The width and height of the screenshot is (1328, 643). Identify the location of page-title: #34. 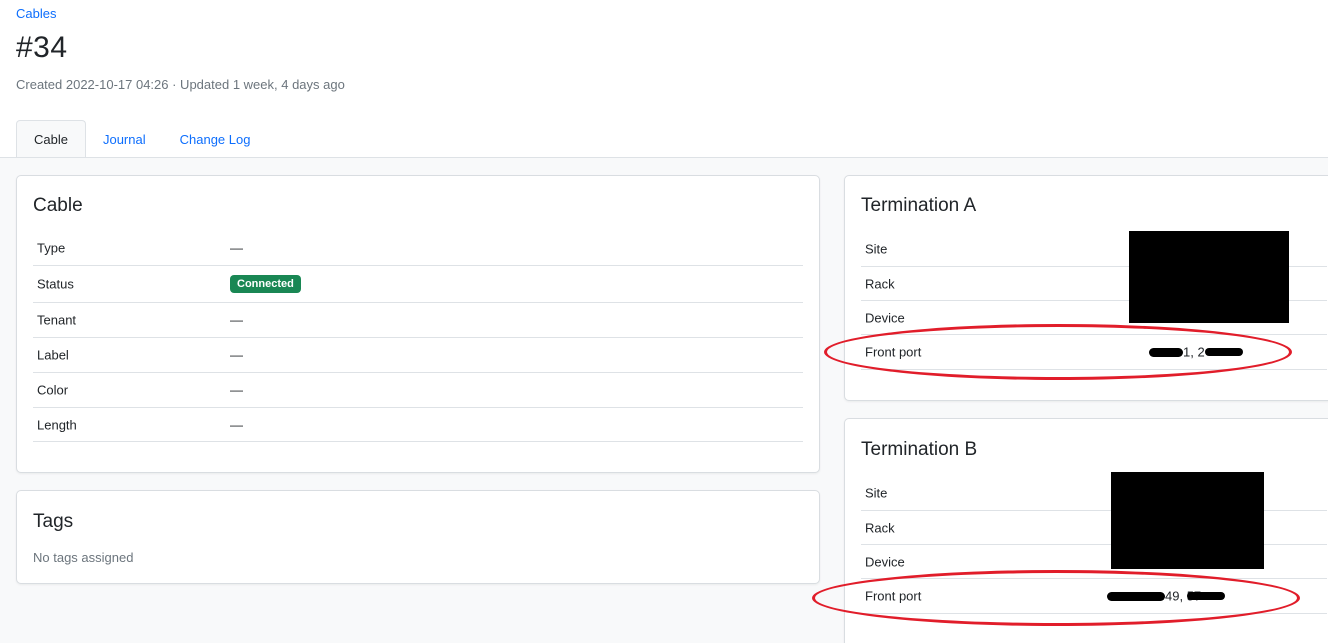
(42, 47).